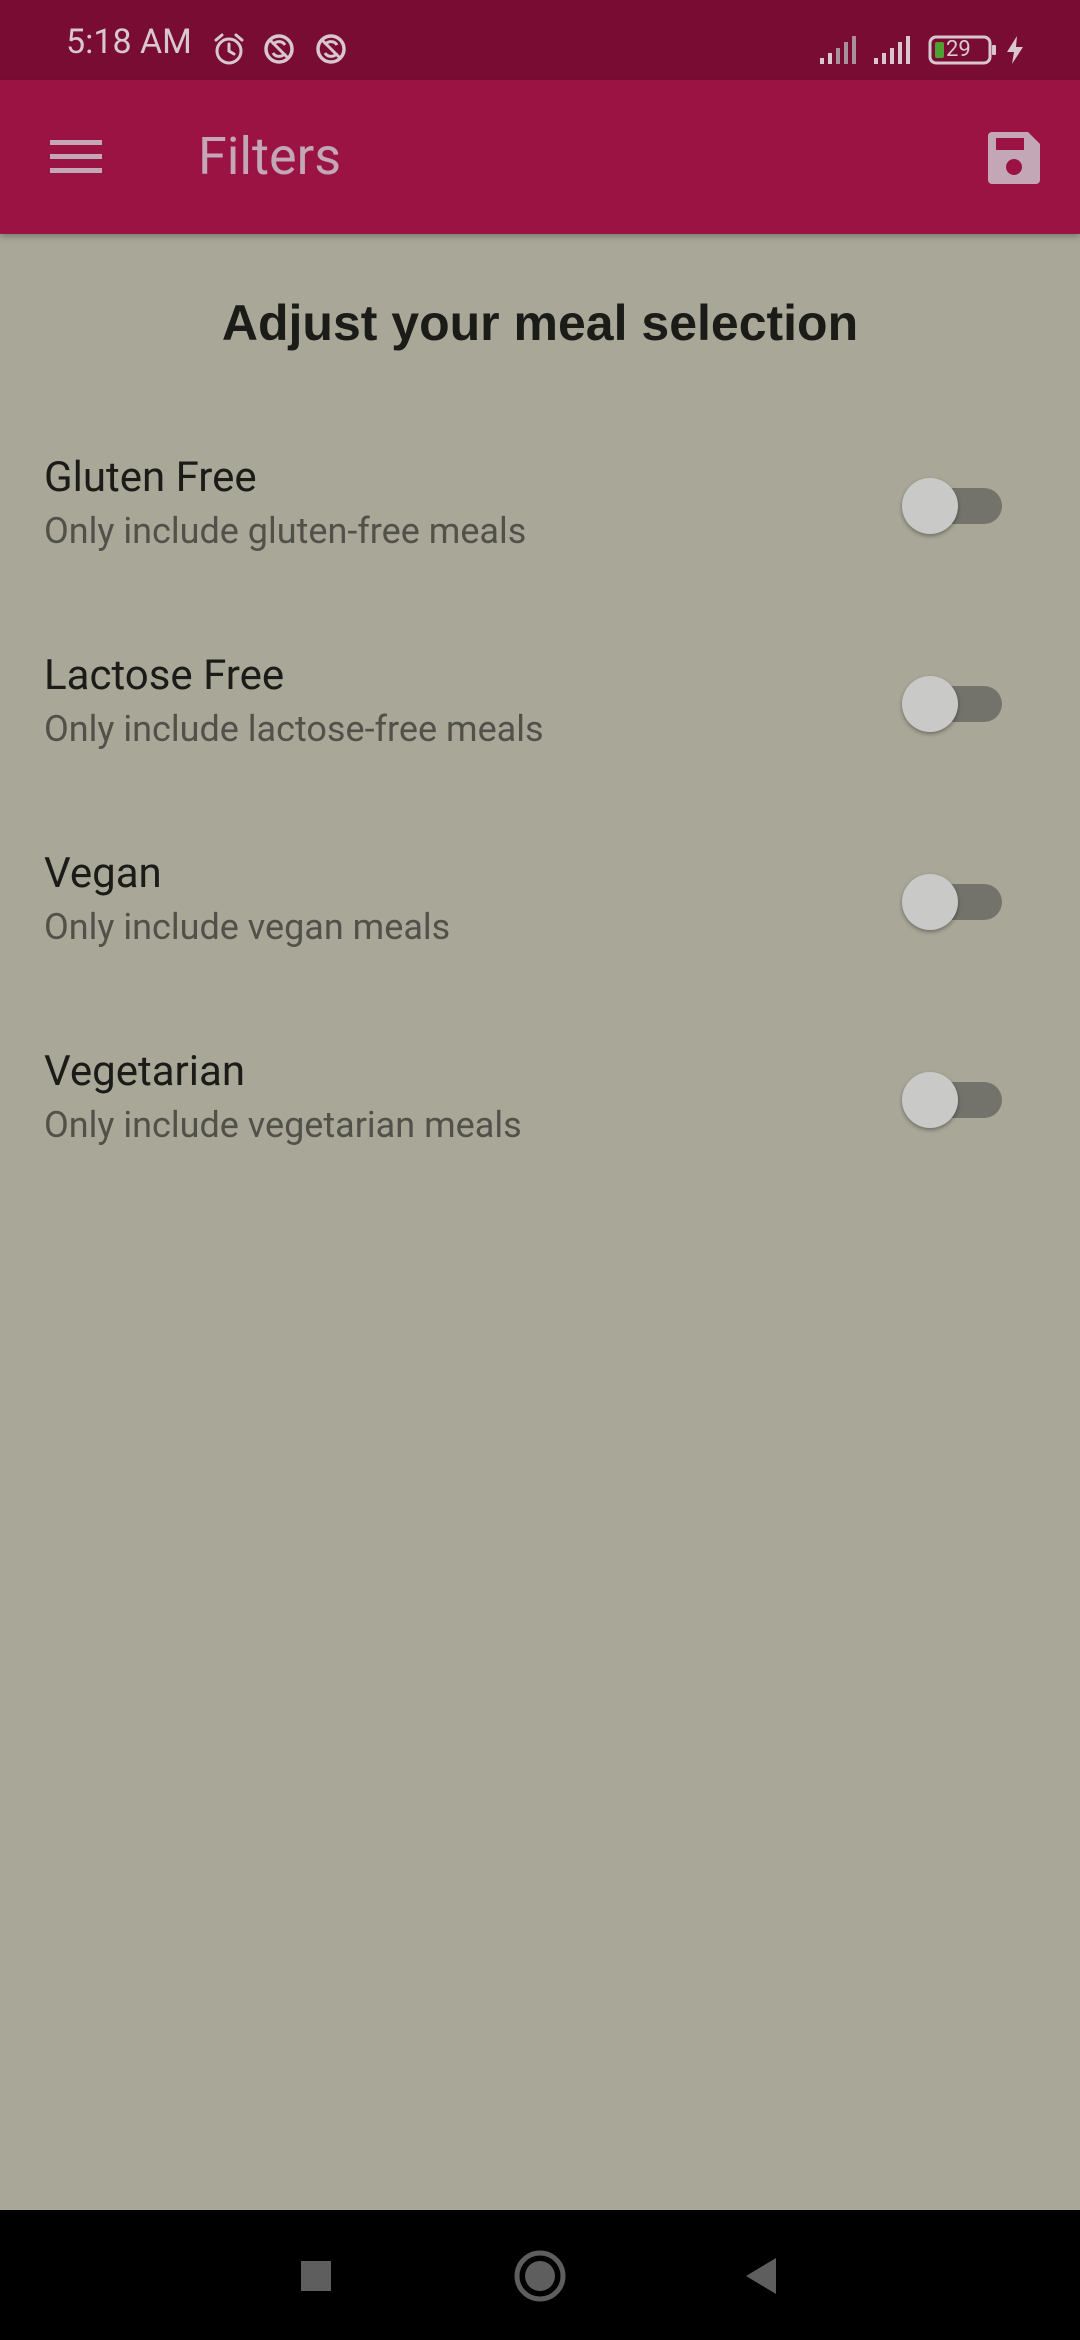 This screenshot has width=1080, height=2340. I want to click on hamburger-menu-icon, so click(76, 159).